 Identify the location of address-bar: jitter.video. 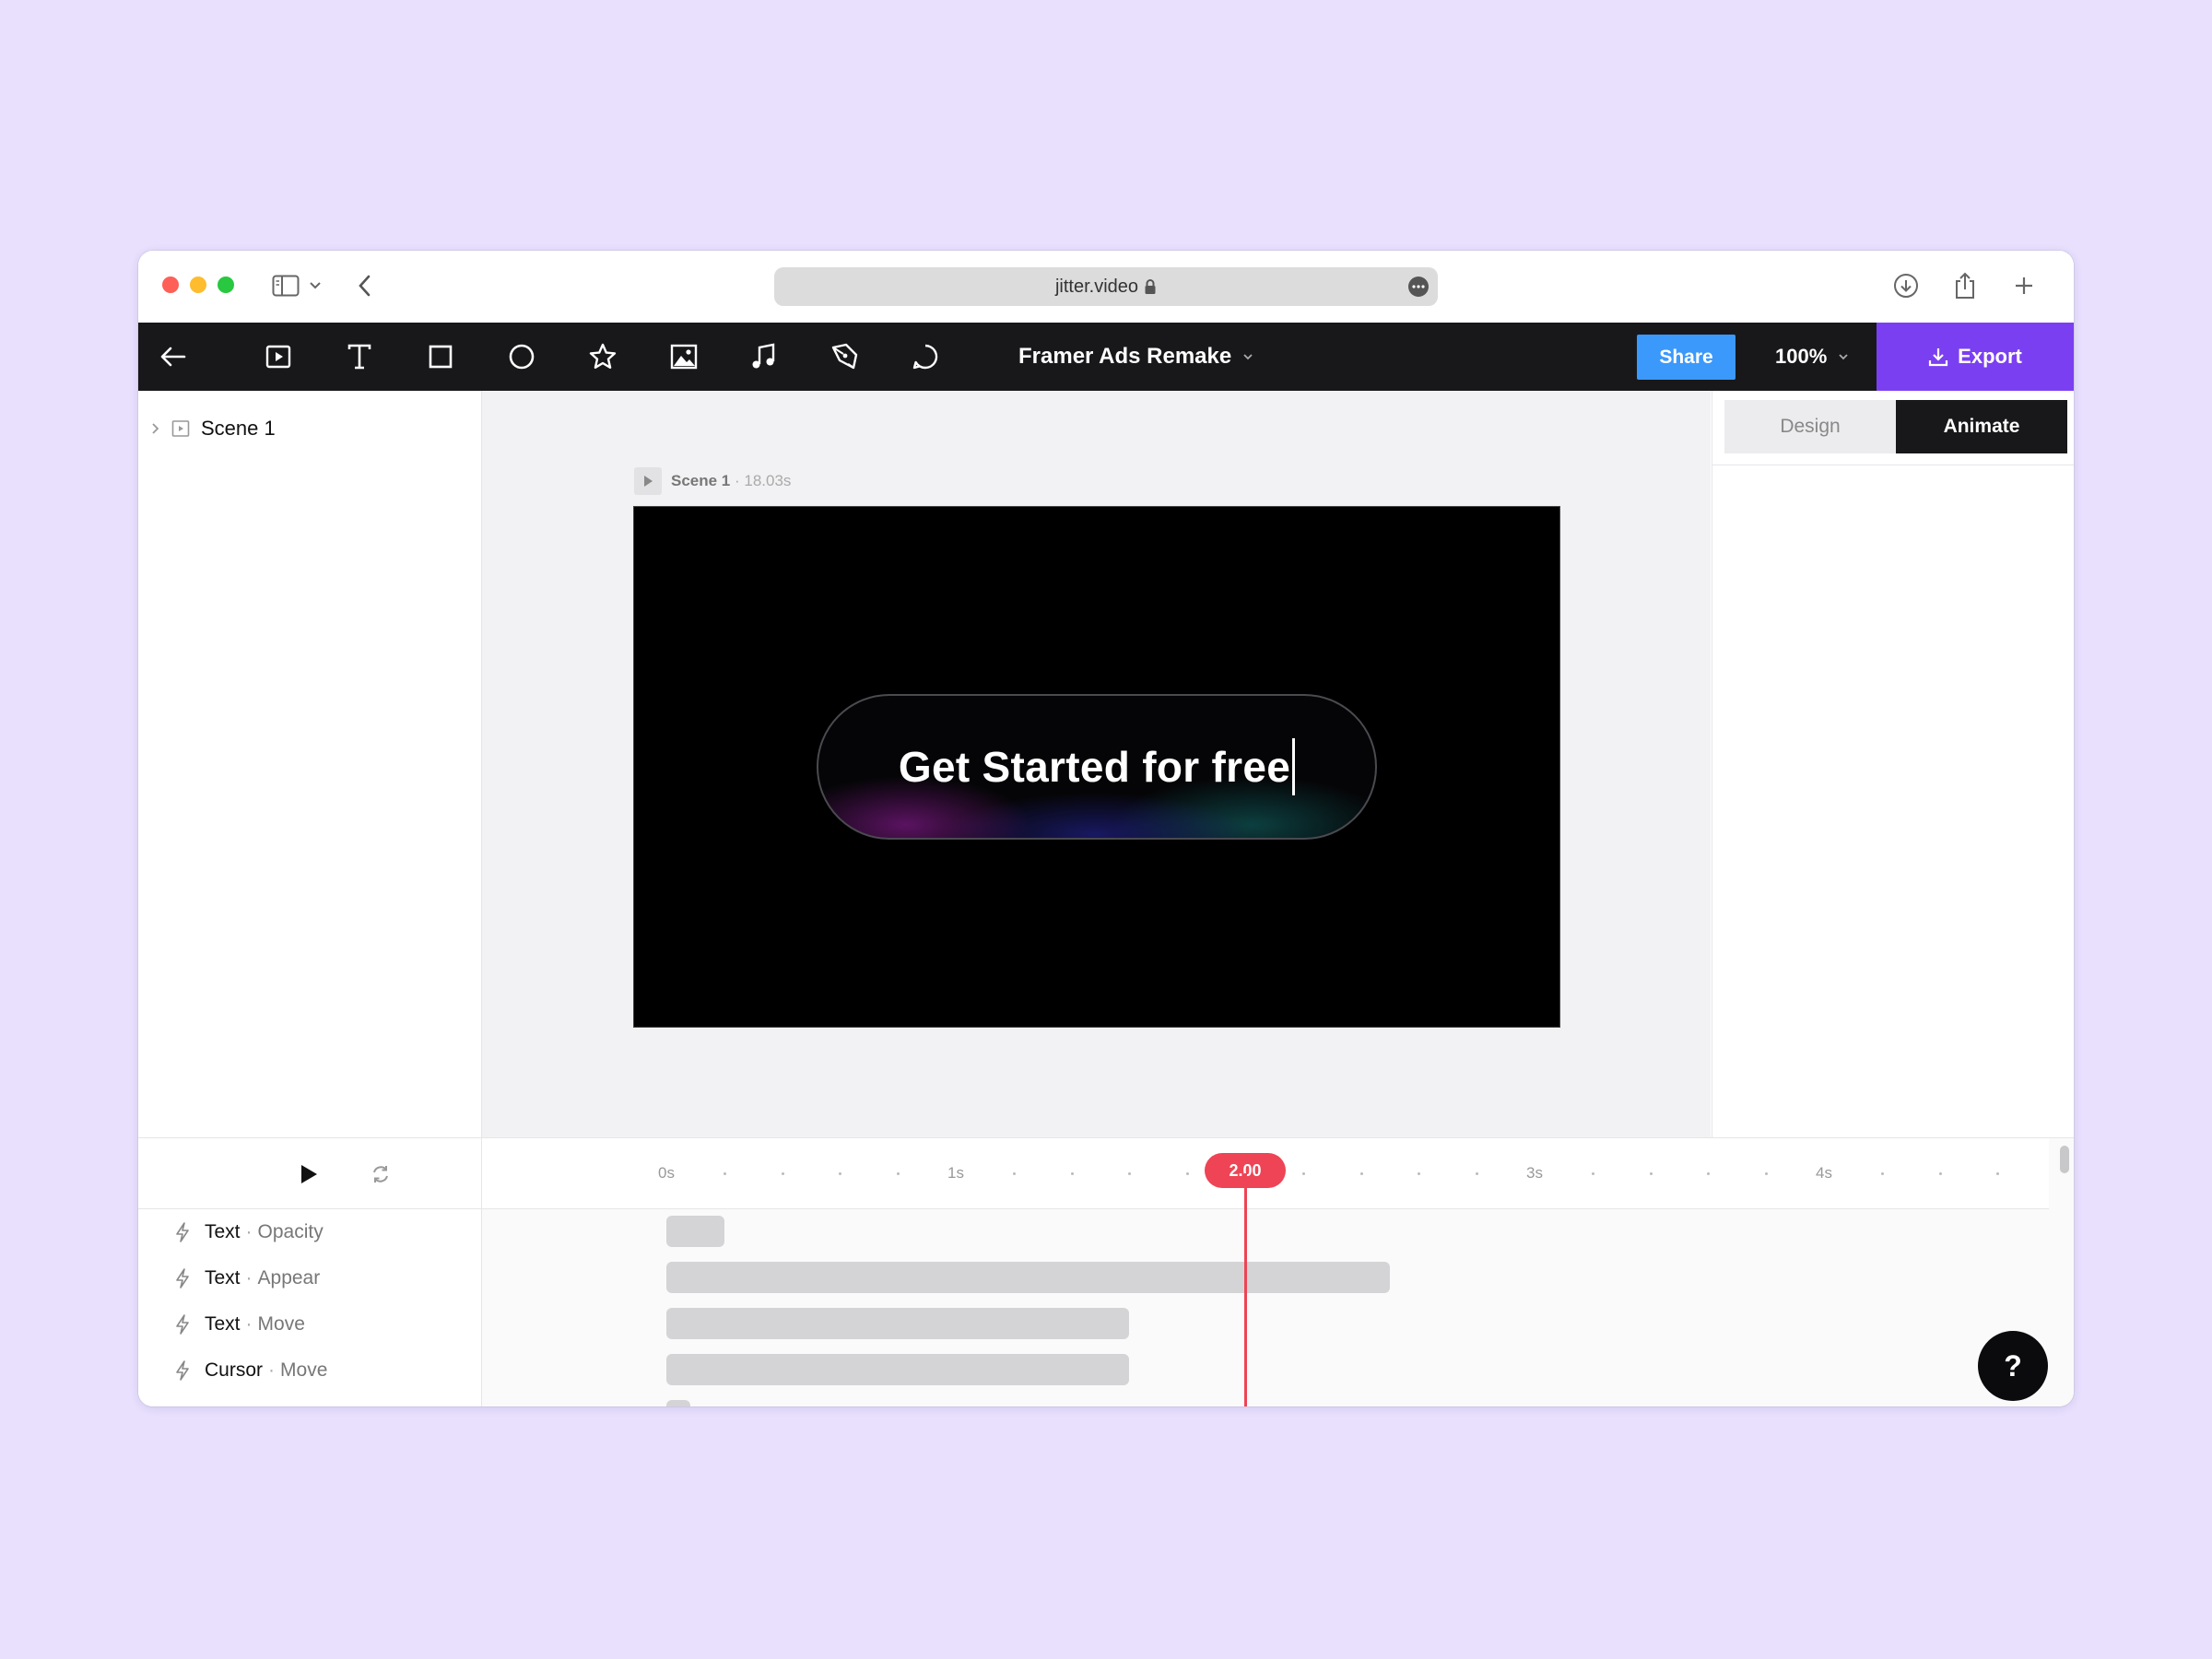
(1106, 286).